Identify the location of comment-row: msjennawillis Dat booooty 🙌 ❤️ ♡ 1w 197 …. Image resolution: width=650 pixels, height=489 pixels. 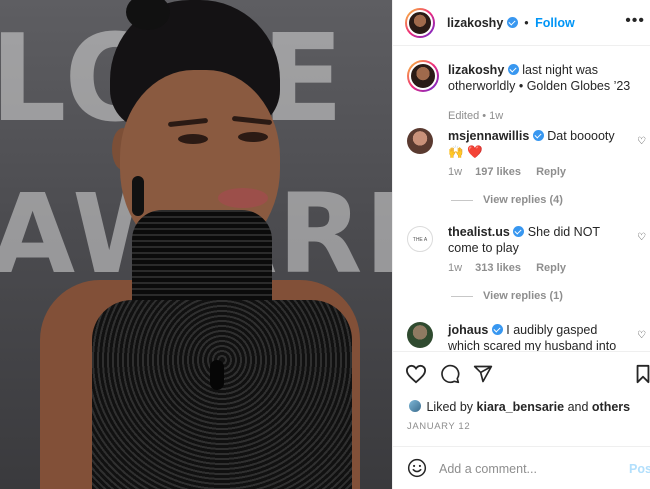
(526, 167).